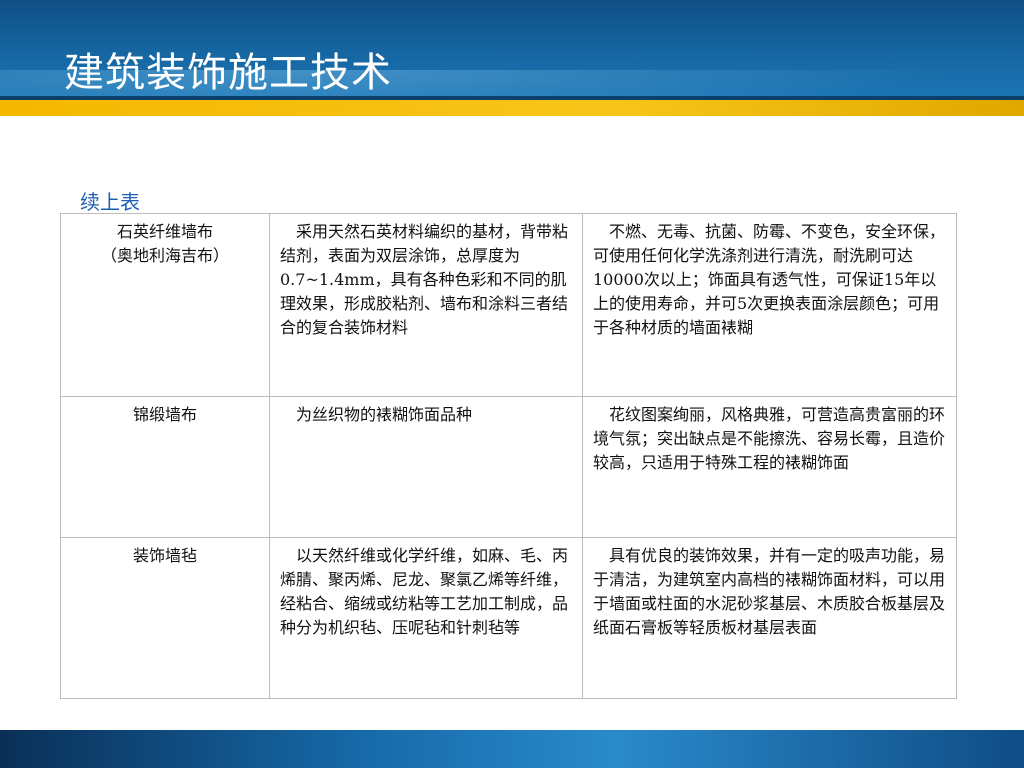 The image size is (1024, 768). Describe the element at coordinates (228, 73) in the screenshot. I see `slide-title: 建筑装饰施工技术` at that location.